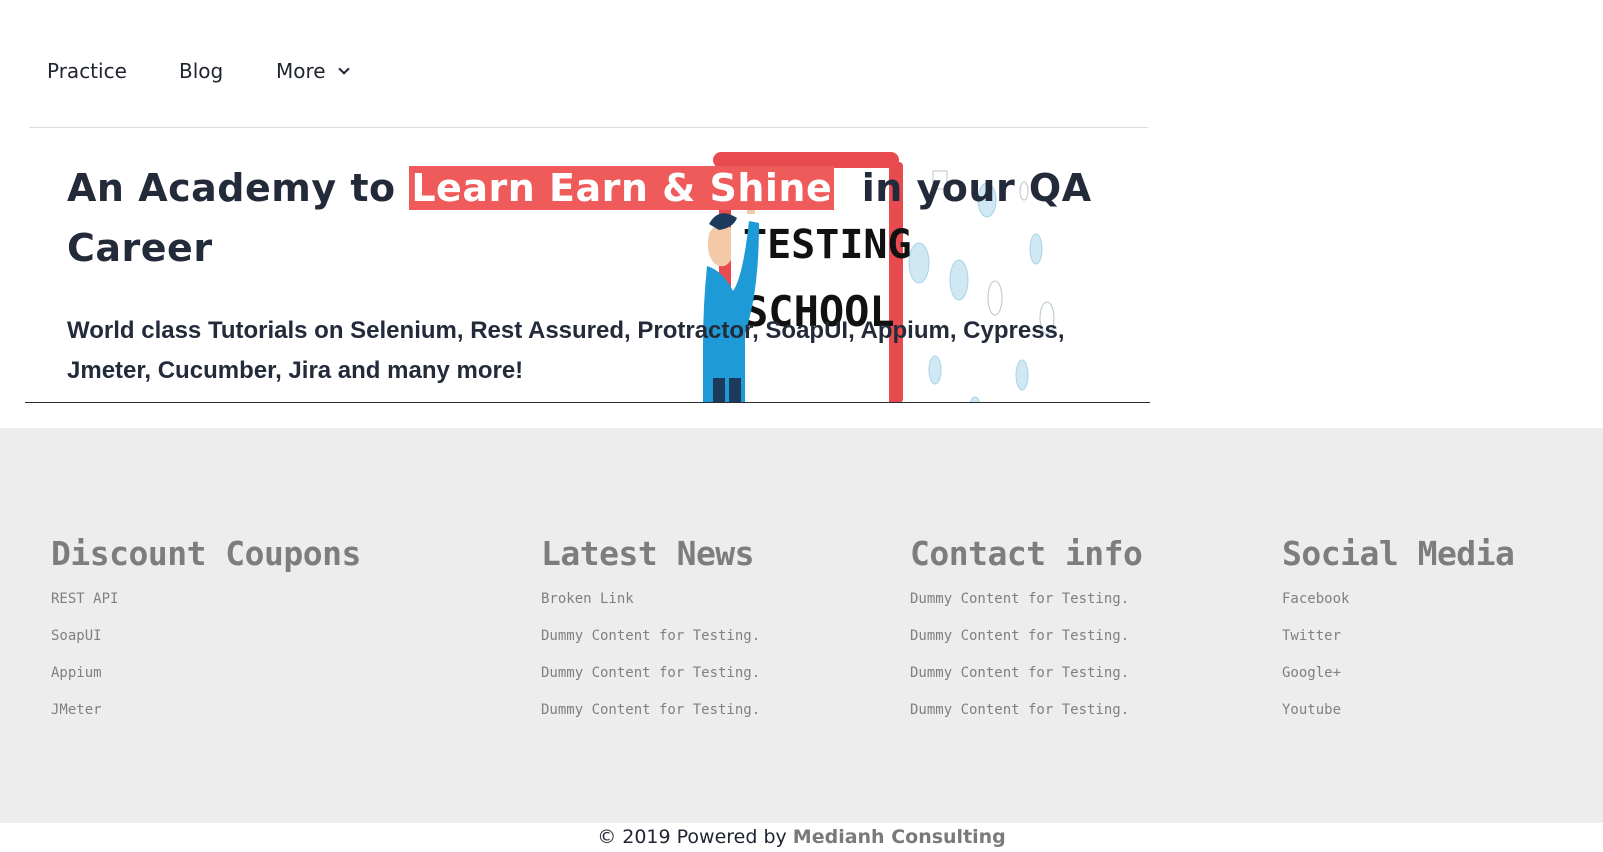 This screenshot has height=852, width=1603. What do you see at coordinates (206, 654) in the screenshot?
I see `footer-link-list: REST API SoapUI Appium JMeter` at bounding box center [206, 654].